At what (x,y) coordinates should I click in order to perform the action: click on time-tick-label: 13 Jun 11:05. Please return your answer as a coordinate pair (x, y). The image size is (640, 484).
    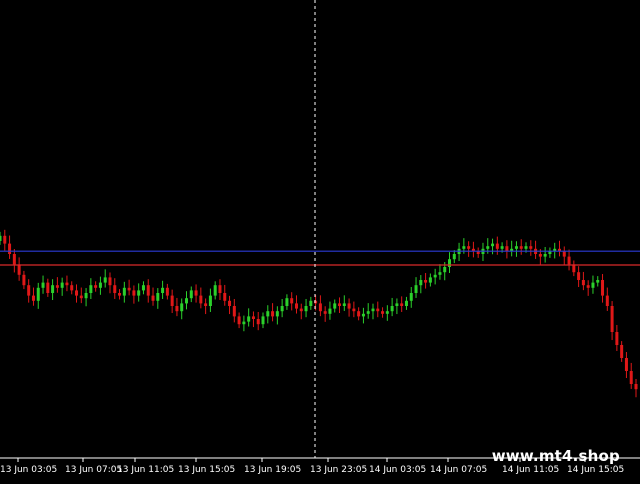
    Looking at the image, I should click on (145, 470).